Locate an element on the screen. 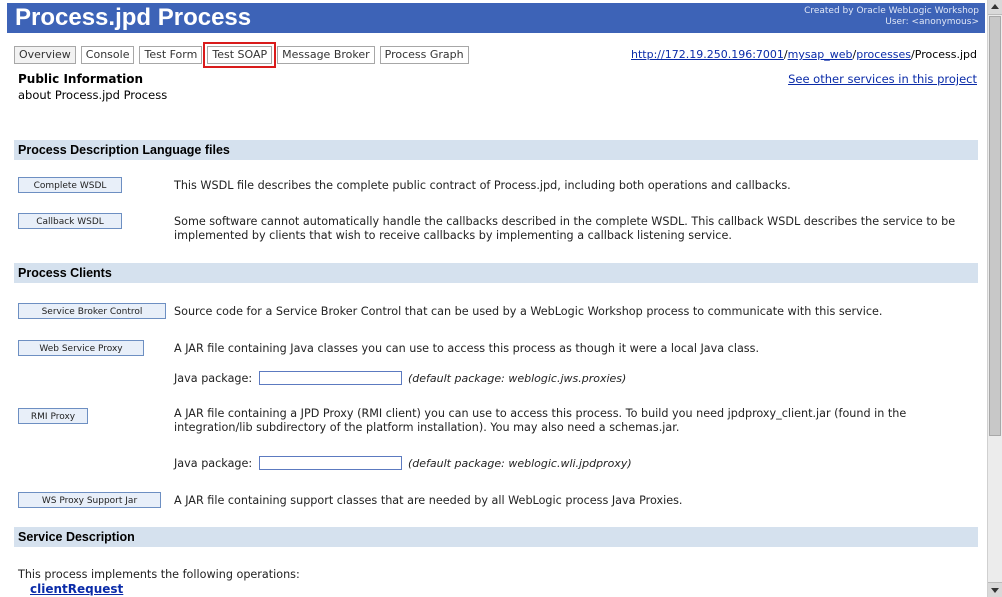  tab-process-graph: Process Graph is located at coordinates (424, 55).